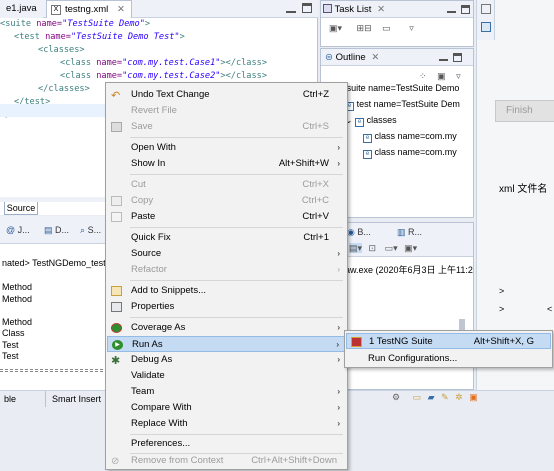 The image size is (554, 471). What do you see at coordinates (116, 307) in the screenshot?
I see `properties-icon` at bounding box center [116, 307].